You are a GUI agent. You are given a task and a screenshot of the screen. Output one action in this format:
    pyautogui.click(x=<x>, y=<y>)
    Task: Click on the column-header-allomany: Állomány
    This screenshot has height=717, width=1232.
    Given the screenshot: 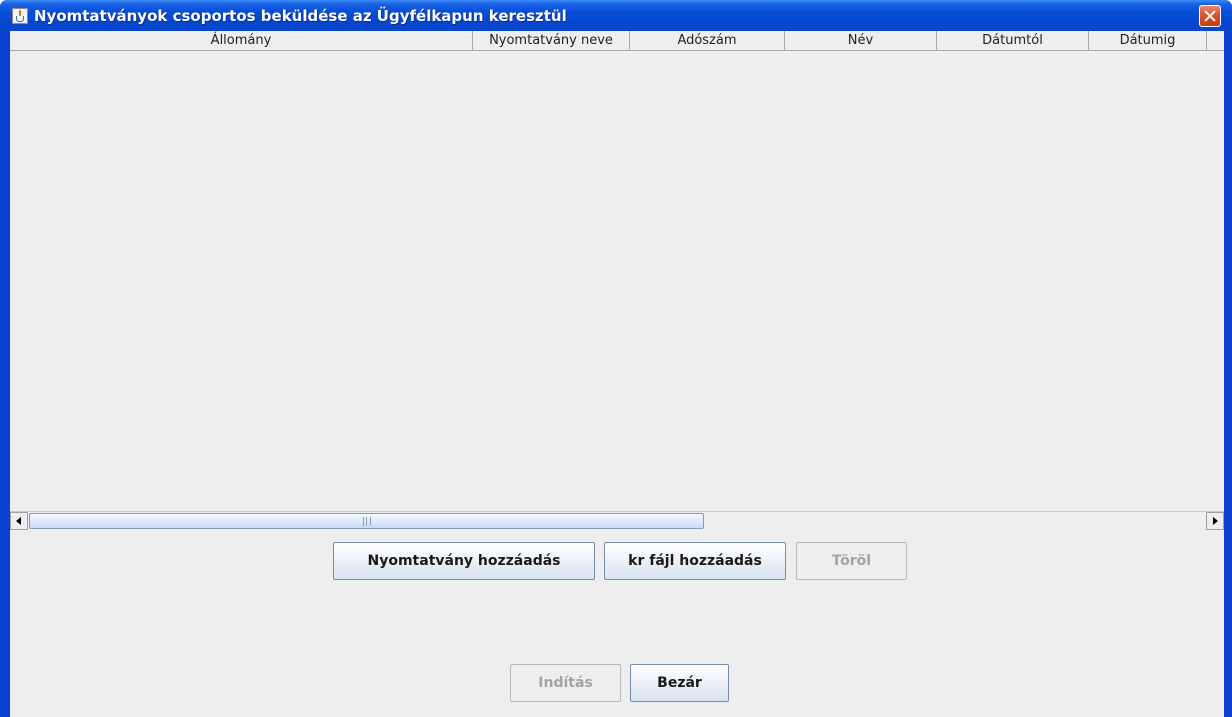 What is the action you would take?
    pyautogui.click(x=241, y=41)
    